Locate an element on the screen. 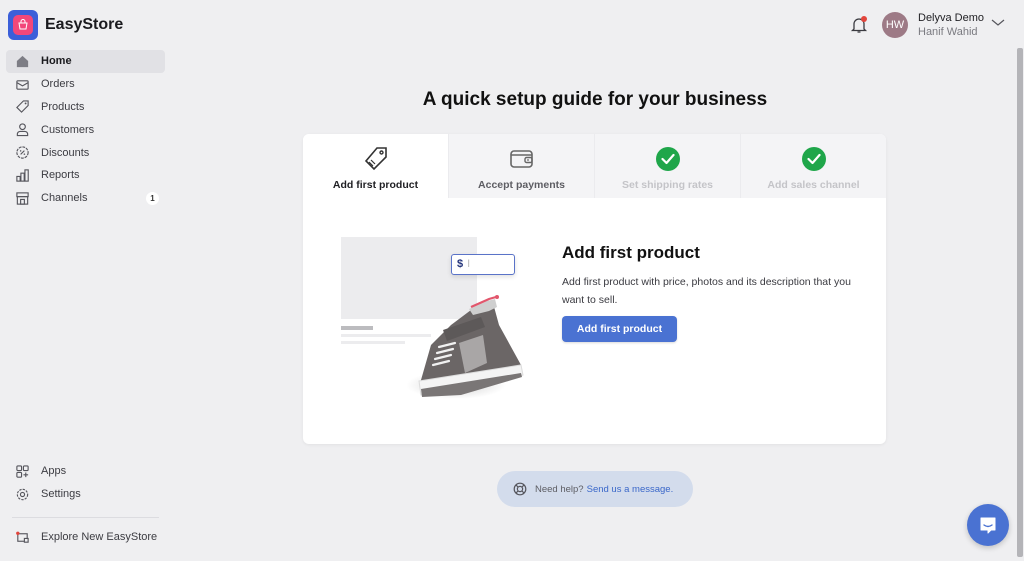  app-logo: EasyStore is located at coordinates (65, 25).